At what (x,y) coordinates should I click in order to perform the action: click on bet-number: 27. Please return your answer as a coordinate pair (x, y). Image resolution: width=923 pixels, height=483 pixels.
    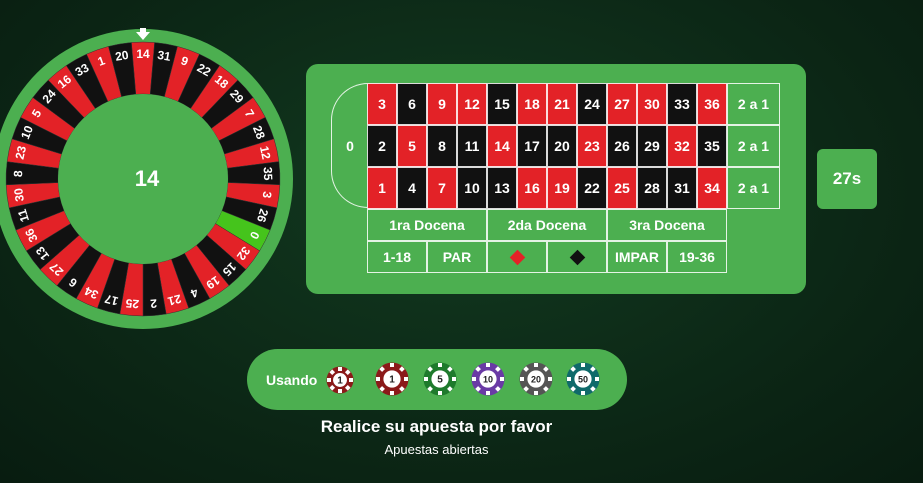
    Looking at the image, I should click on (622, 104).